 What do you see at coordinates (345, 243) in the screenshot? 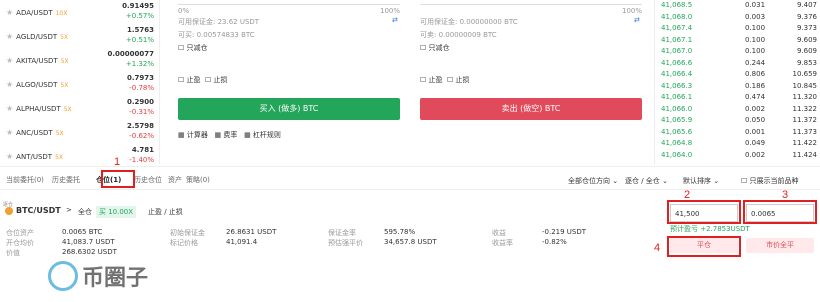
I see `stat-label: 预估强平价` at bounding box center [345, 243].